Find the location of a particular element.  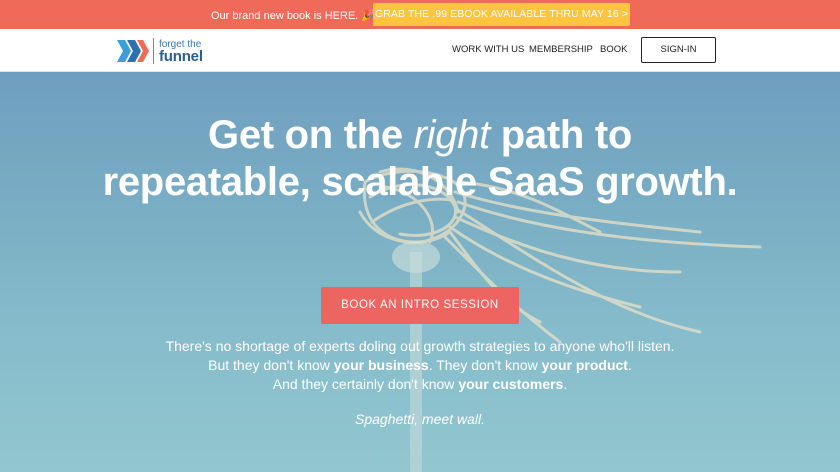

sign-in-button: SIGN-IN is located at coordinates (678, 50).